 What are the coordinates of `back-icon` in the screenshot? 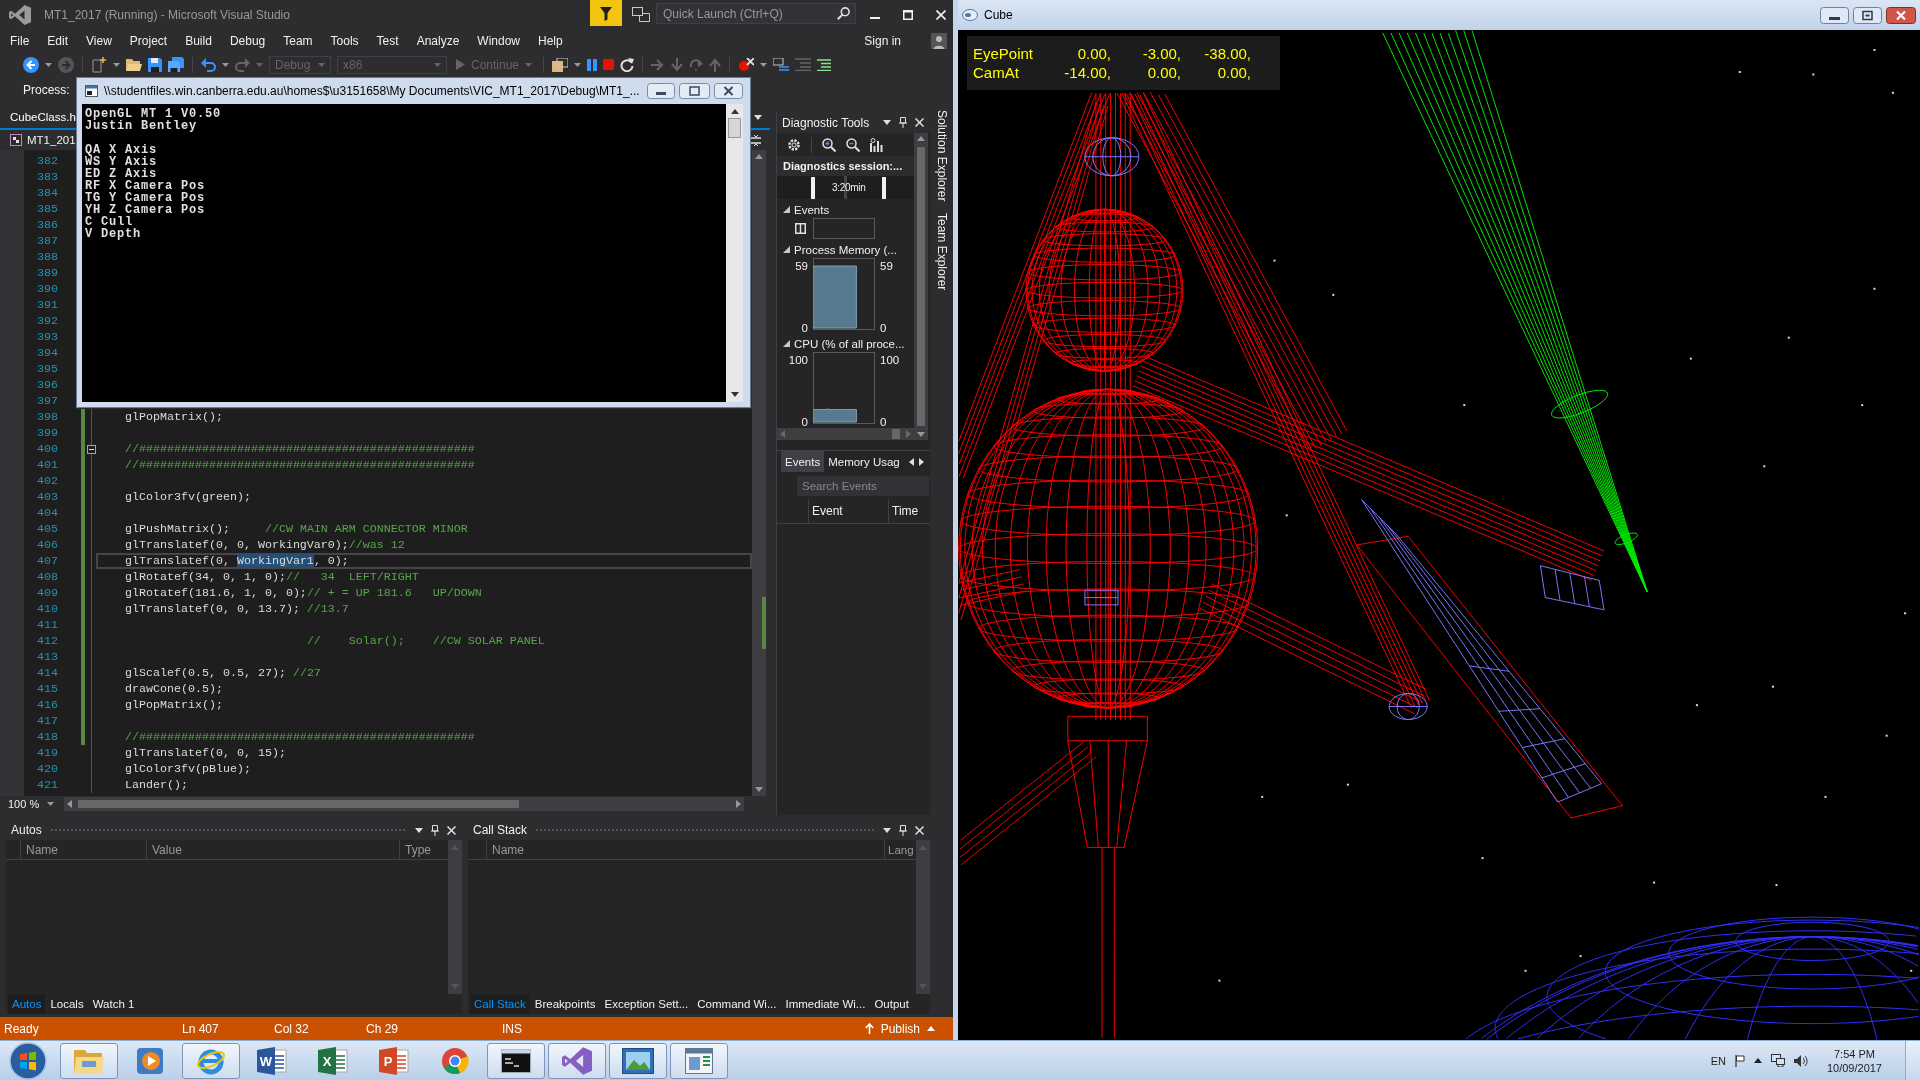 It's located at (31, 64).